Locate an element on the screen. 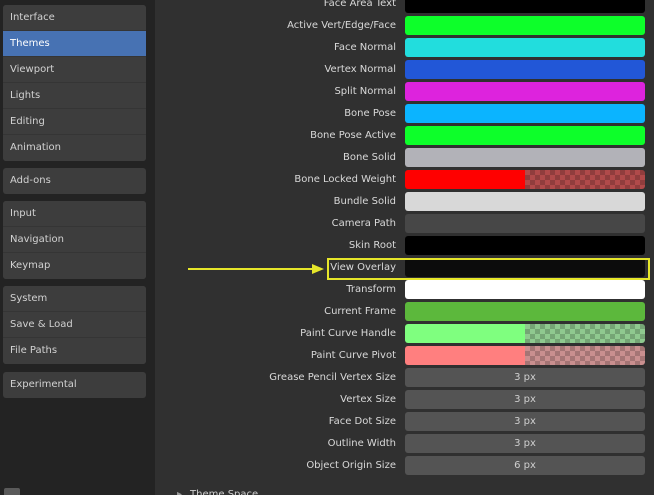  label-face-dot-size: Face Dot Size is located at coordinates (362, 421).